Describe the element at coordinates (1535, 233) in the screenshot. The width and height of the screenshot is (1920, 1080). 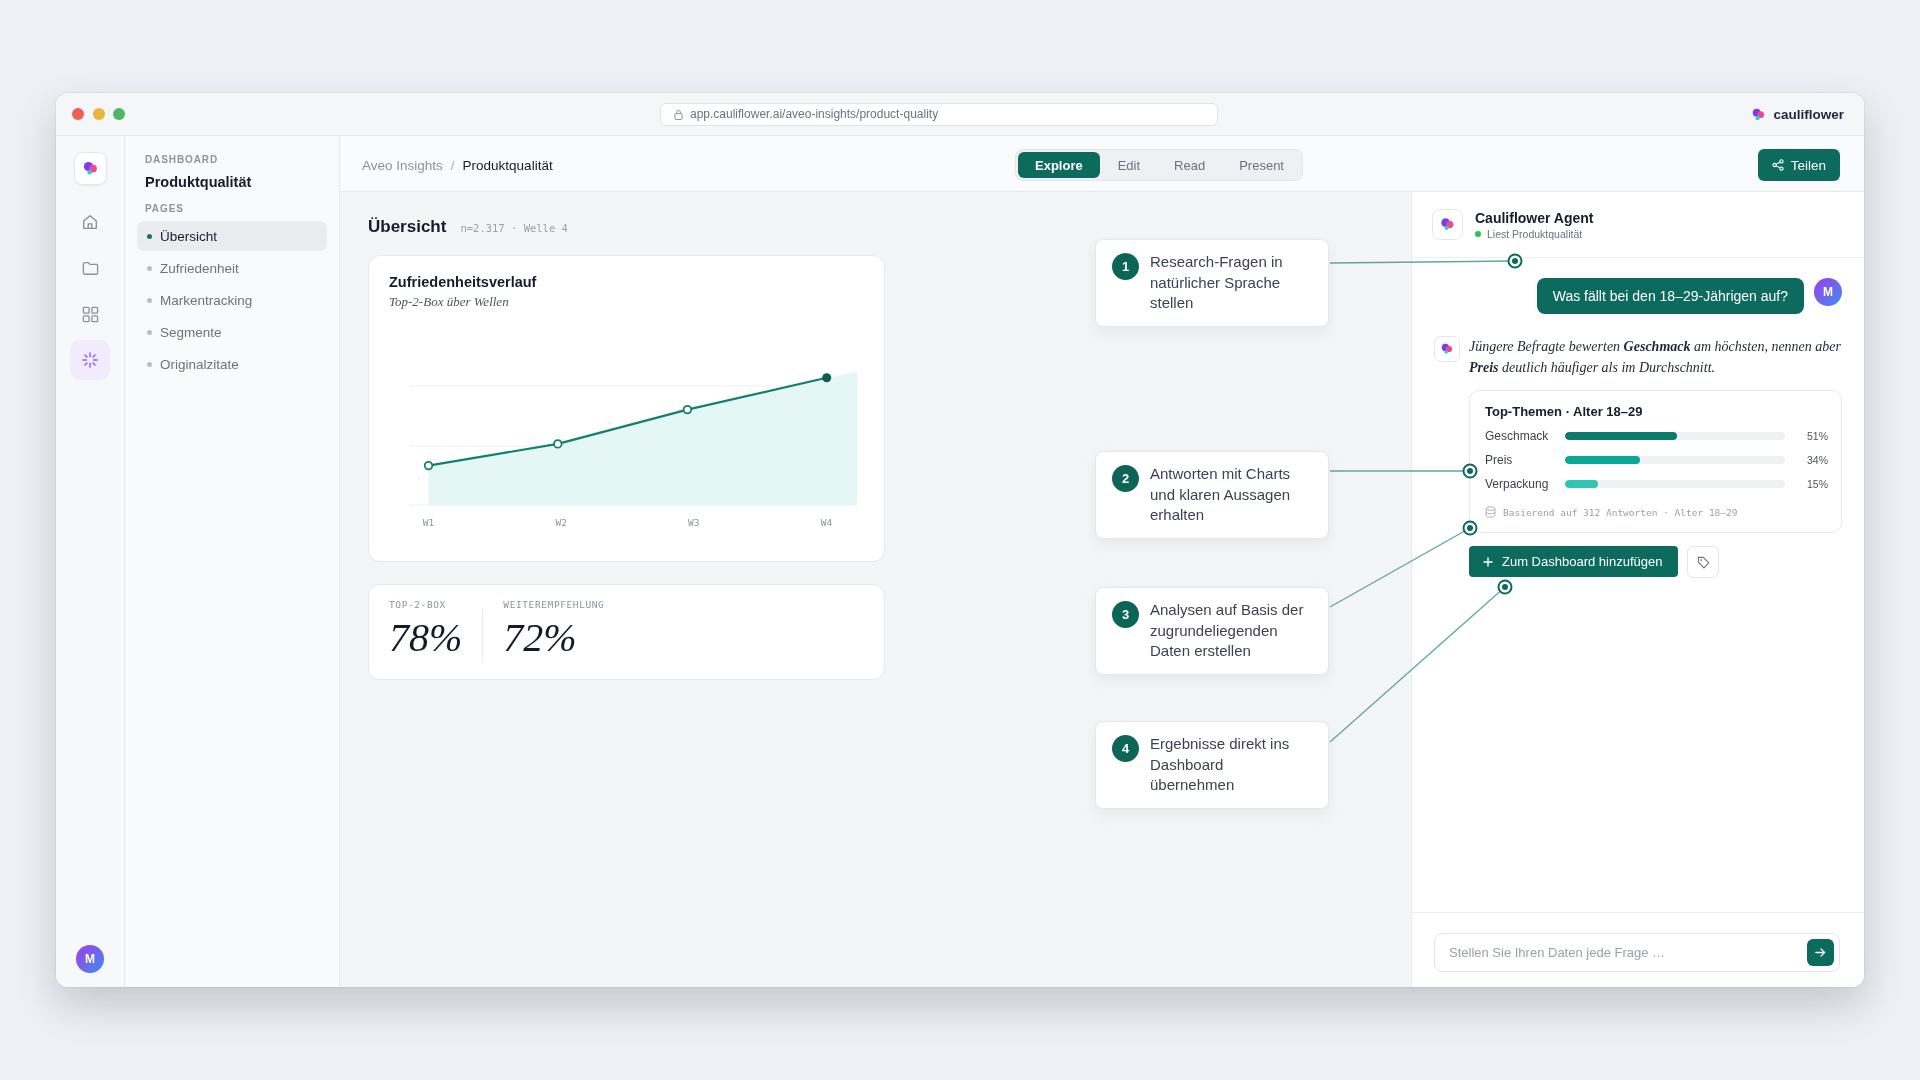
I see `status-text: Liest Produktqualität` at that location.